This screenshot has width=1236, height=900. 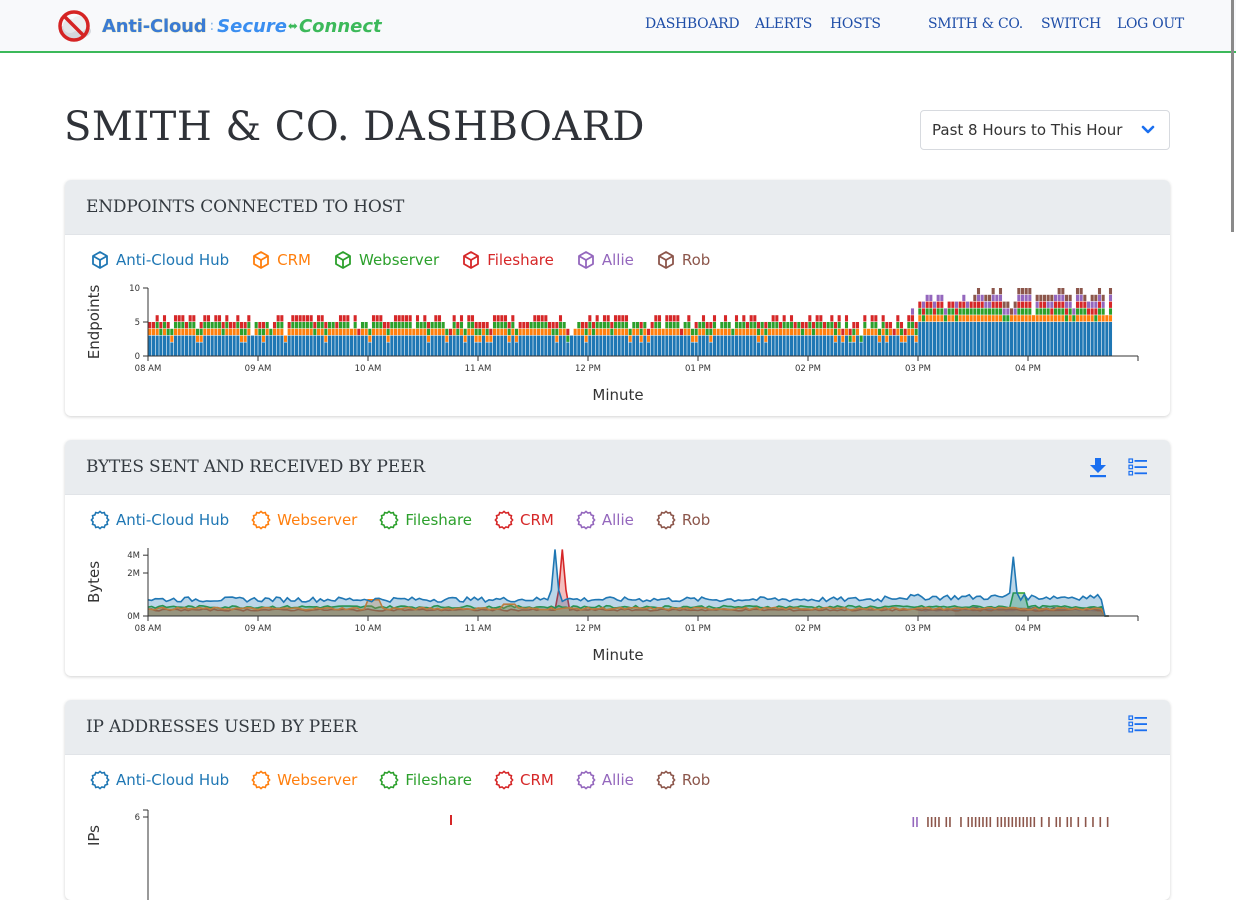 I want to click on nav-logout: LOG OUT, so click(x=1150, y=24).